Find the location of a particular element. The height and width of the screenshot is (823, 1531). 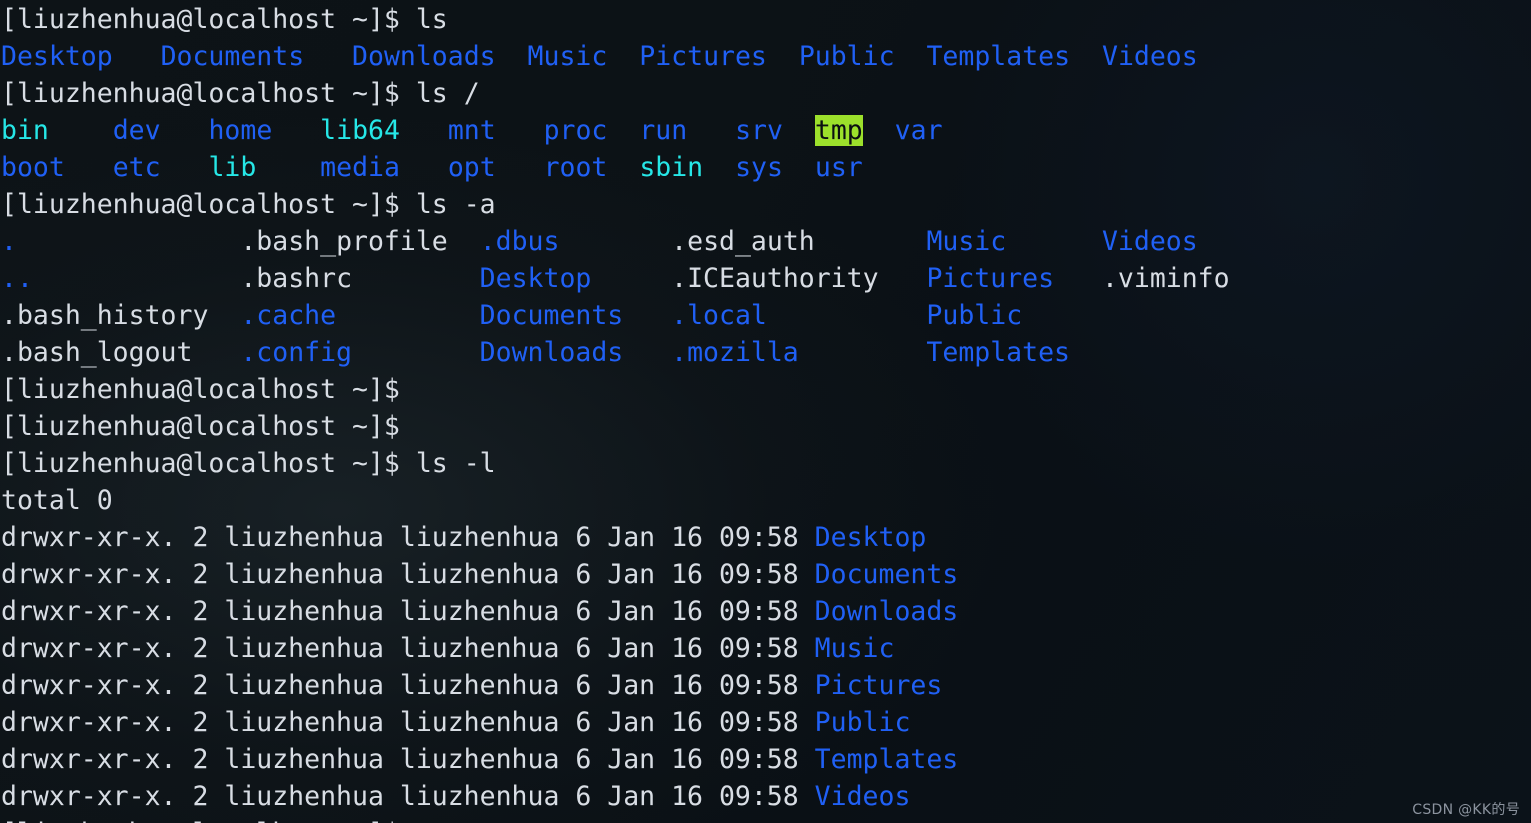

directory-name: mnt is located at coordinates (471, 130).